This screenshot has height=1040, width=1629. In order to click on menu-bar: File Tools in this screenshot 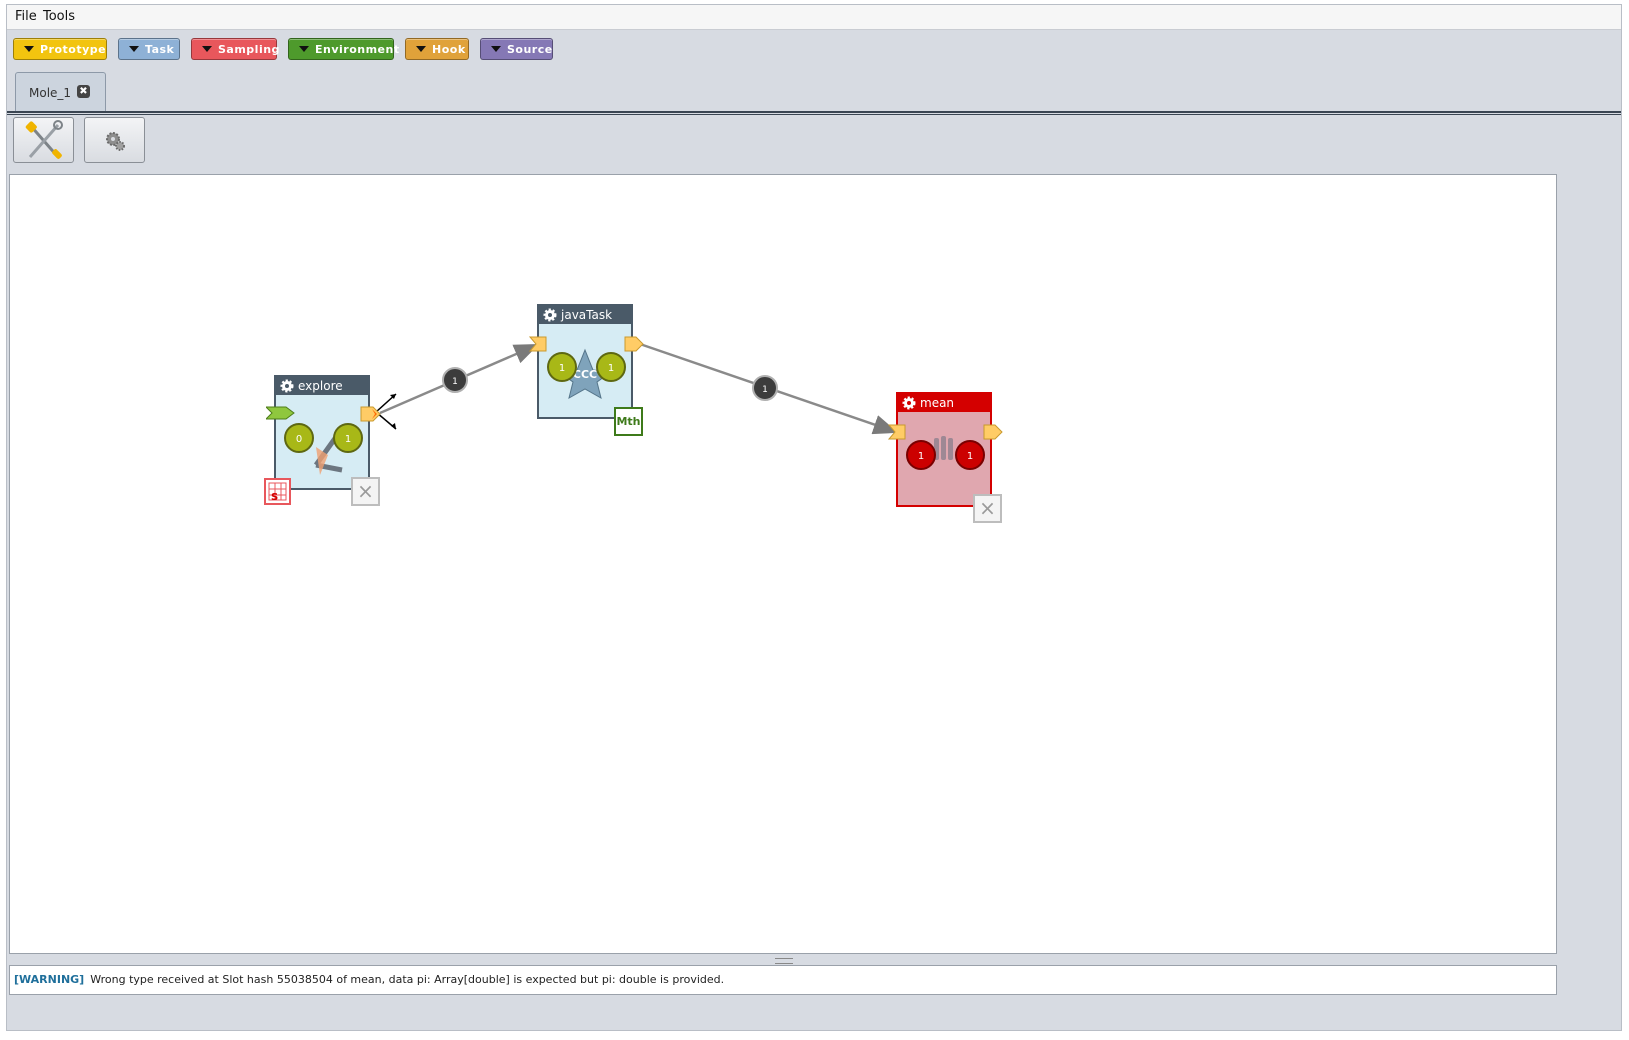, I will do `click(814, 17)`.